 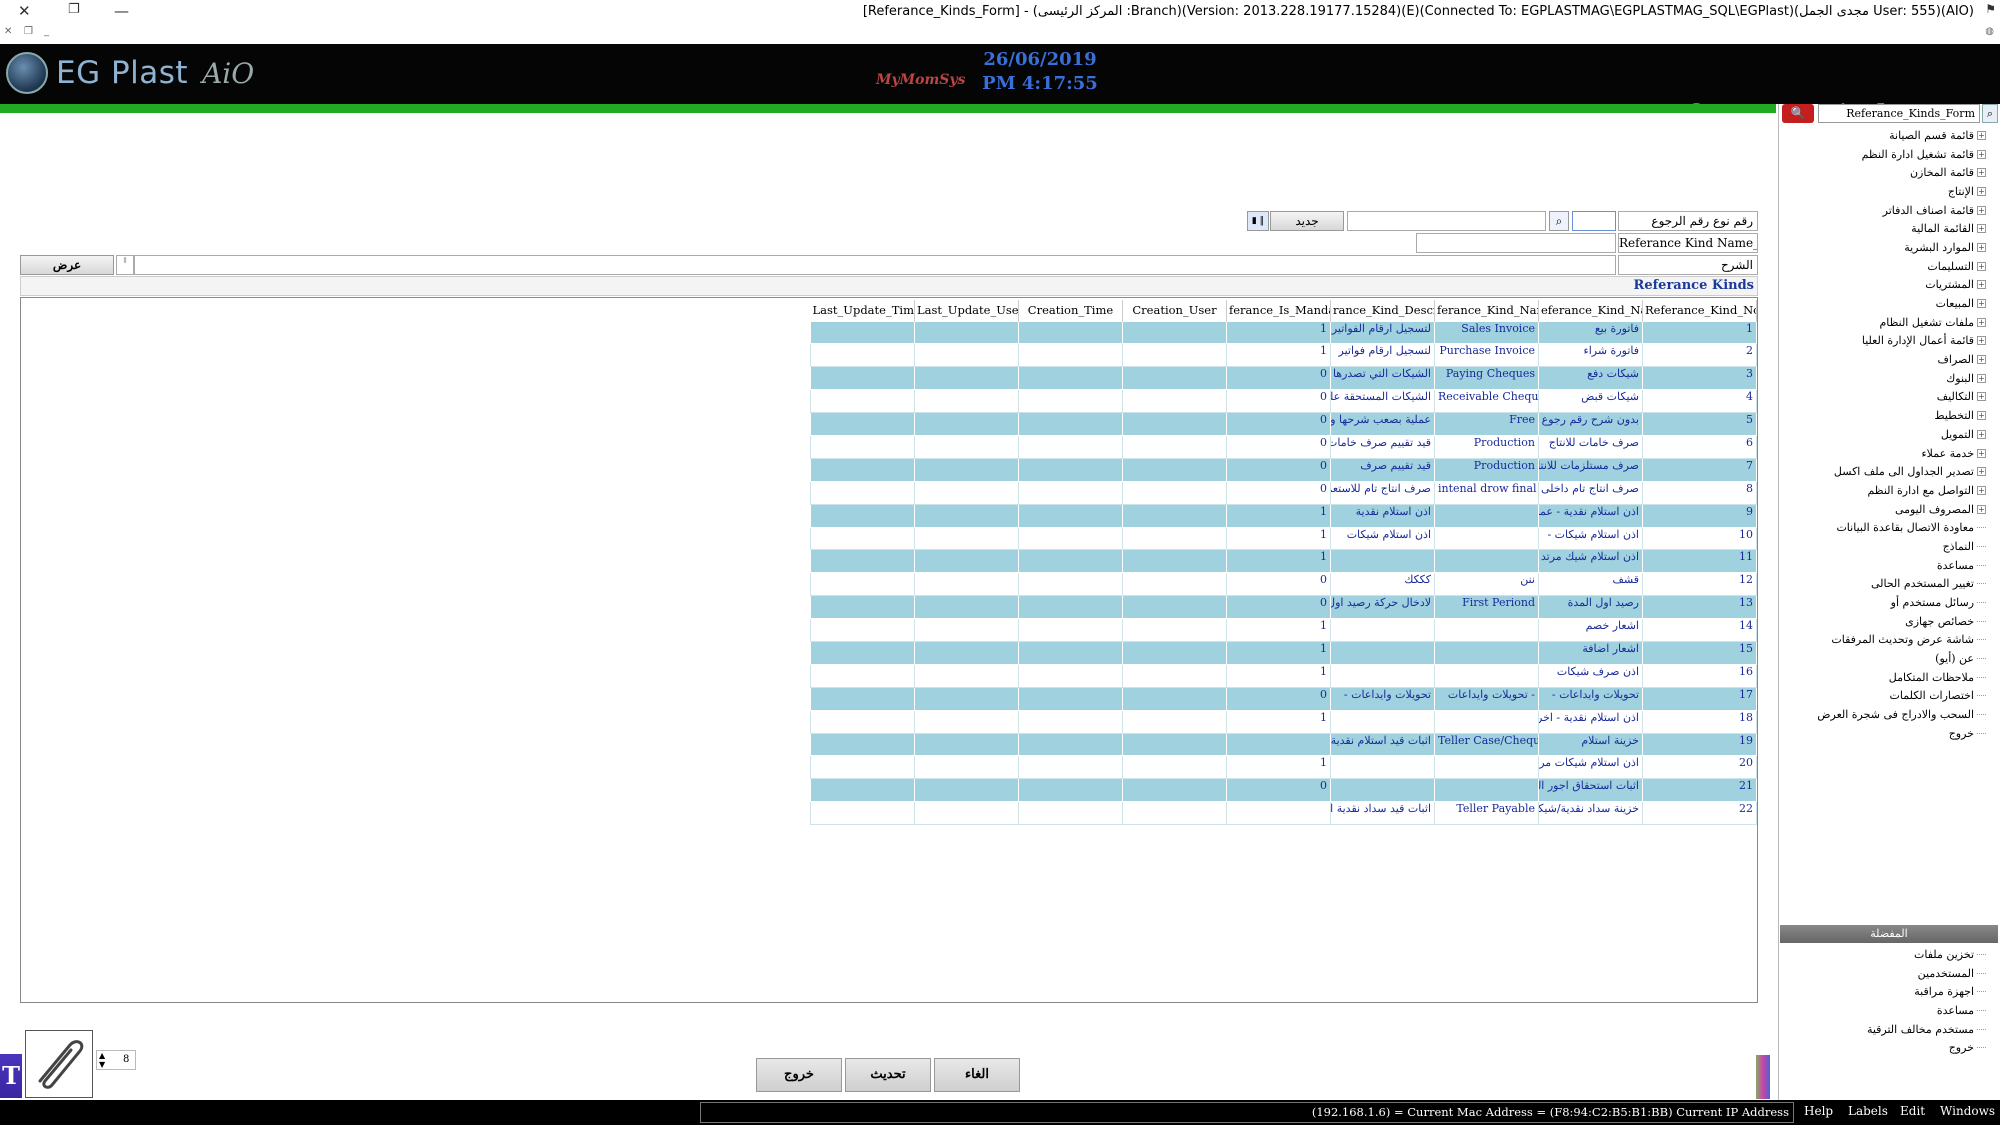 What do you see at coordinates (1382, 561) in the screenshot?
I see `cell-desc` at bounding box center [1382, 561].